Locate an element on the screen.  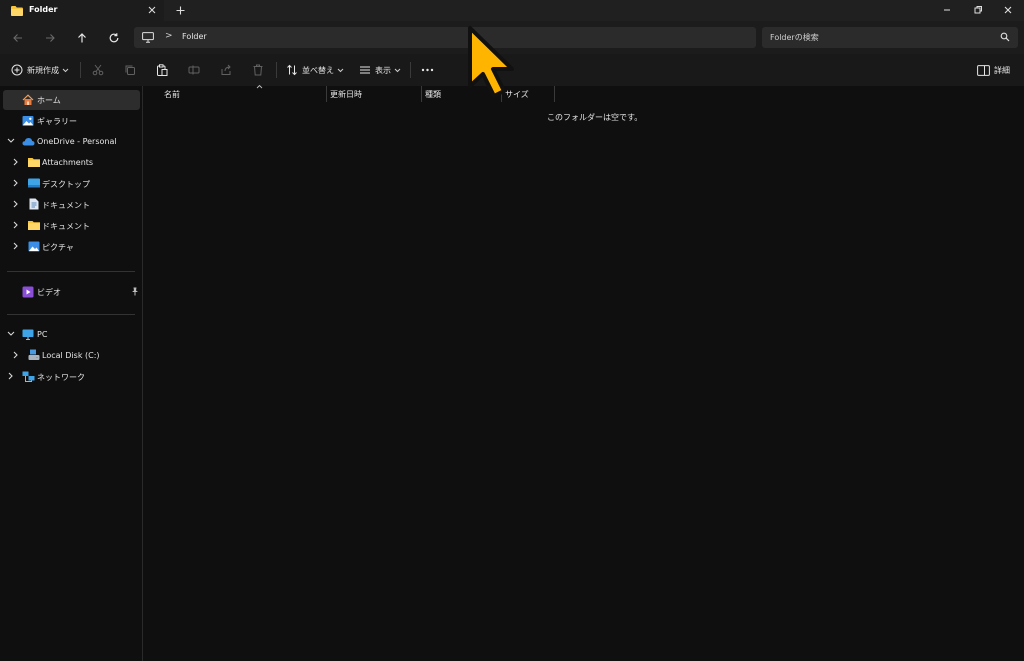
sort-icon is located at coordinates (292, 70).